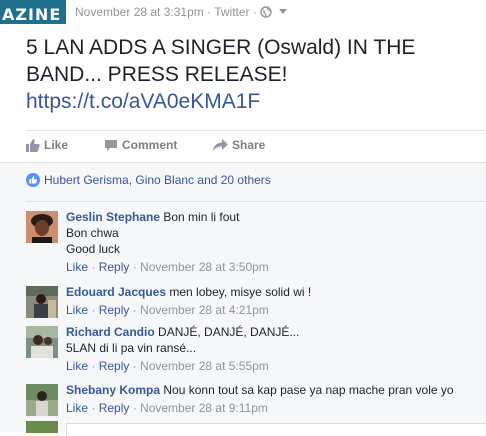 Image resolution: width=486 pixels, height=436 pixels. What do you see at coordinates (266, 12) in the screenshot?
I see `globe-icon` at bounding box center [266, 12].